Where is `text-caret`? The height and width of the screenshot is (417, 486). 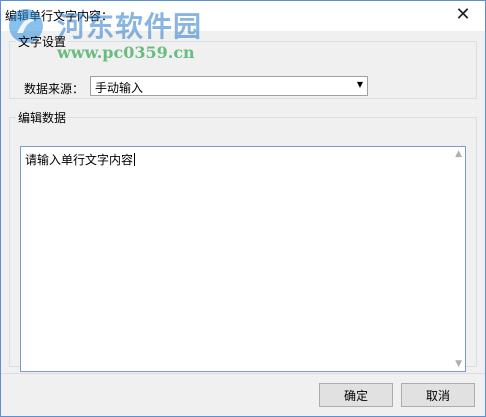
text-caret is located at coordinates (135, 159).